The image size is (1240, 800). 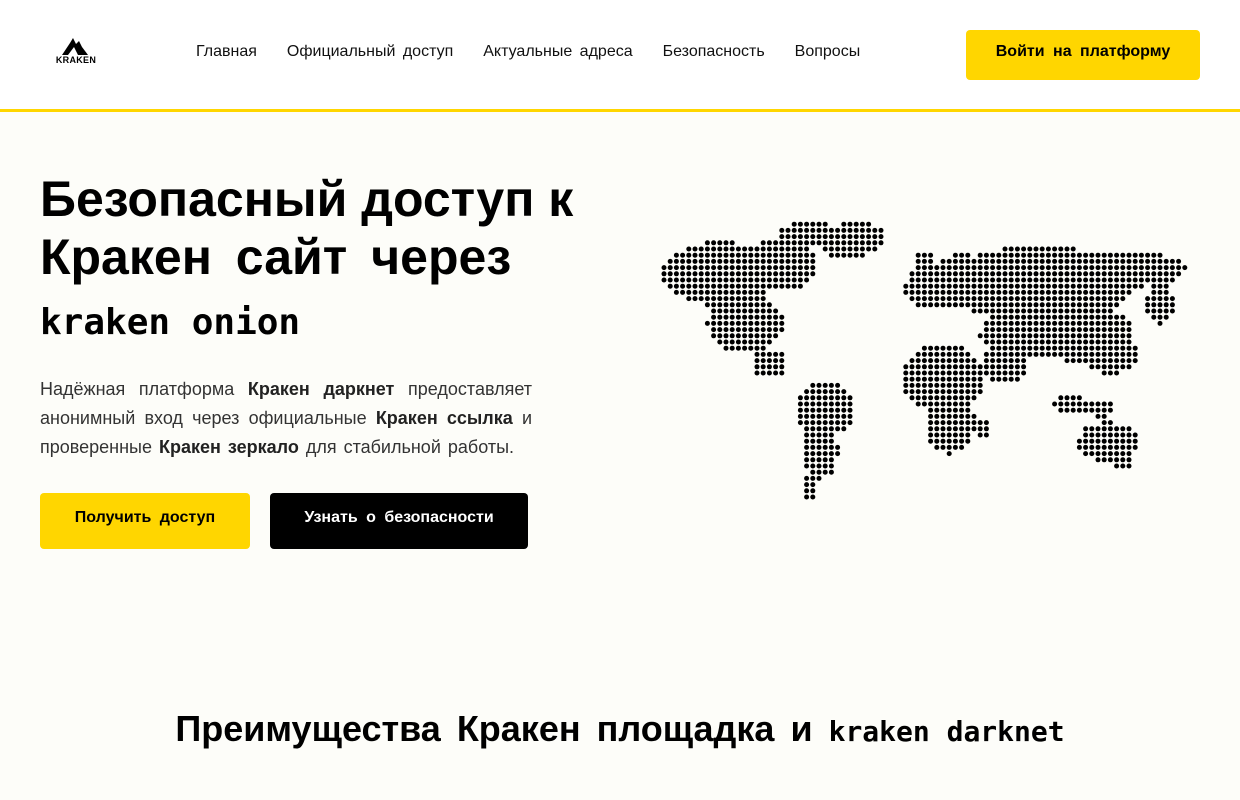 What do you see at coordinates (557, 52) in the screenshot?
I see `nav-current-addresses: Актуальные адреса` at bounding box center [557, 52].